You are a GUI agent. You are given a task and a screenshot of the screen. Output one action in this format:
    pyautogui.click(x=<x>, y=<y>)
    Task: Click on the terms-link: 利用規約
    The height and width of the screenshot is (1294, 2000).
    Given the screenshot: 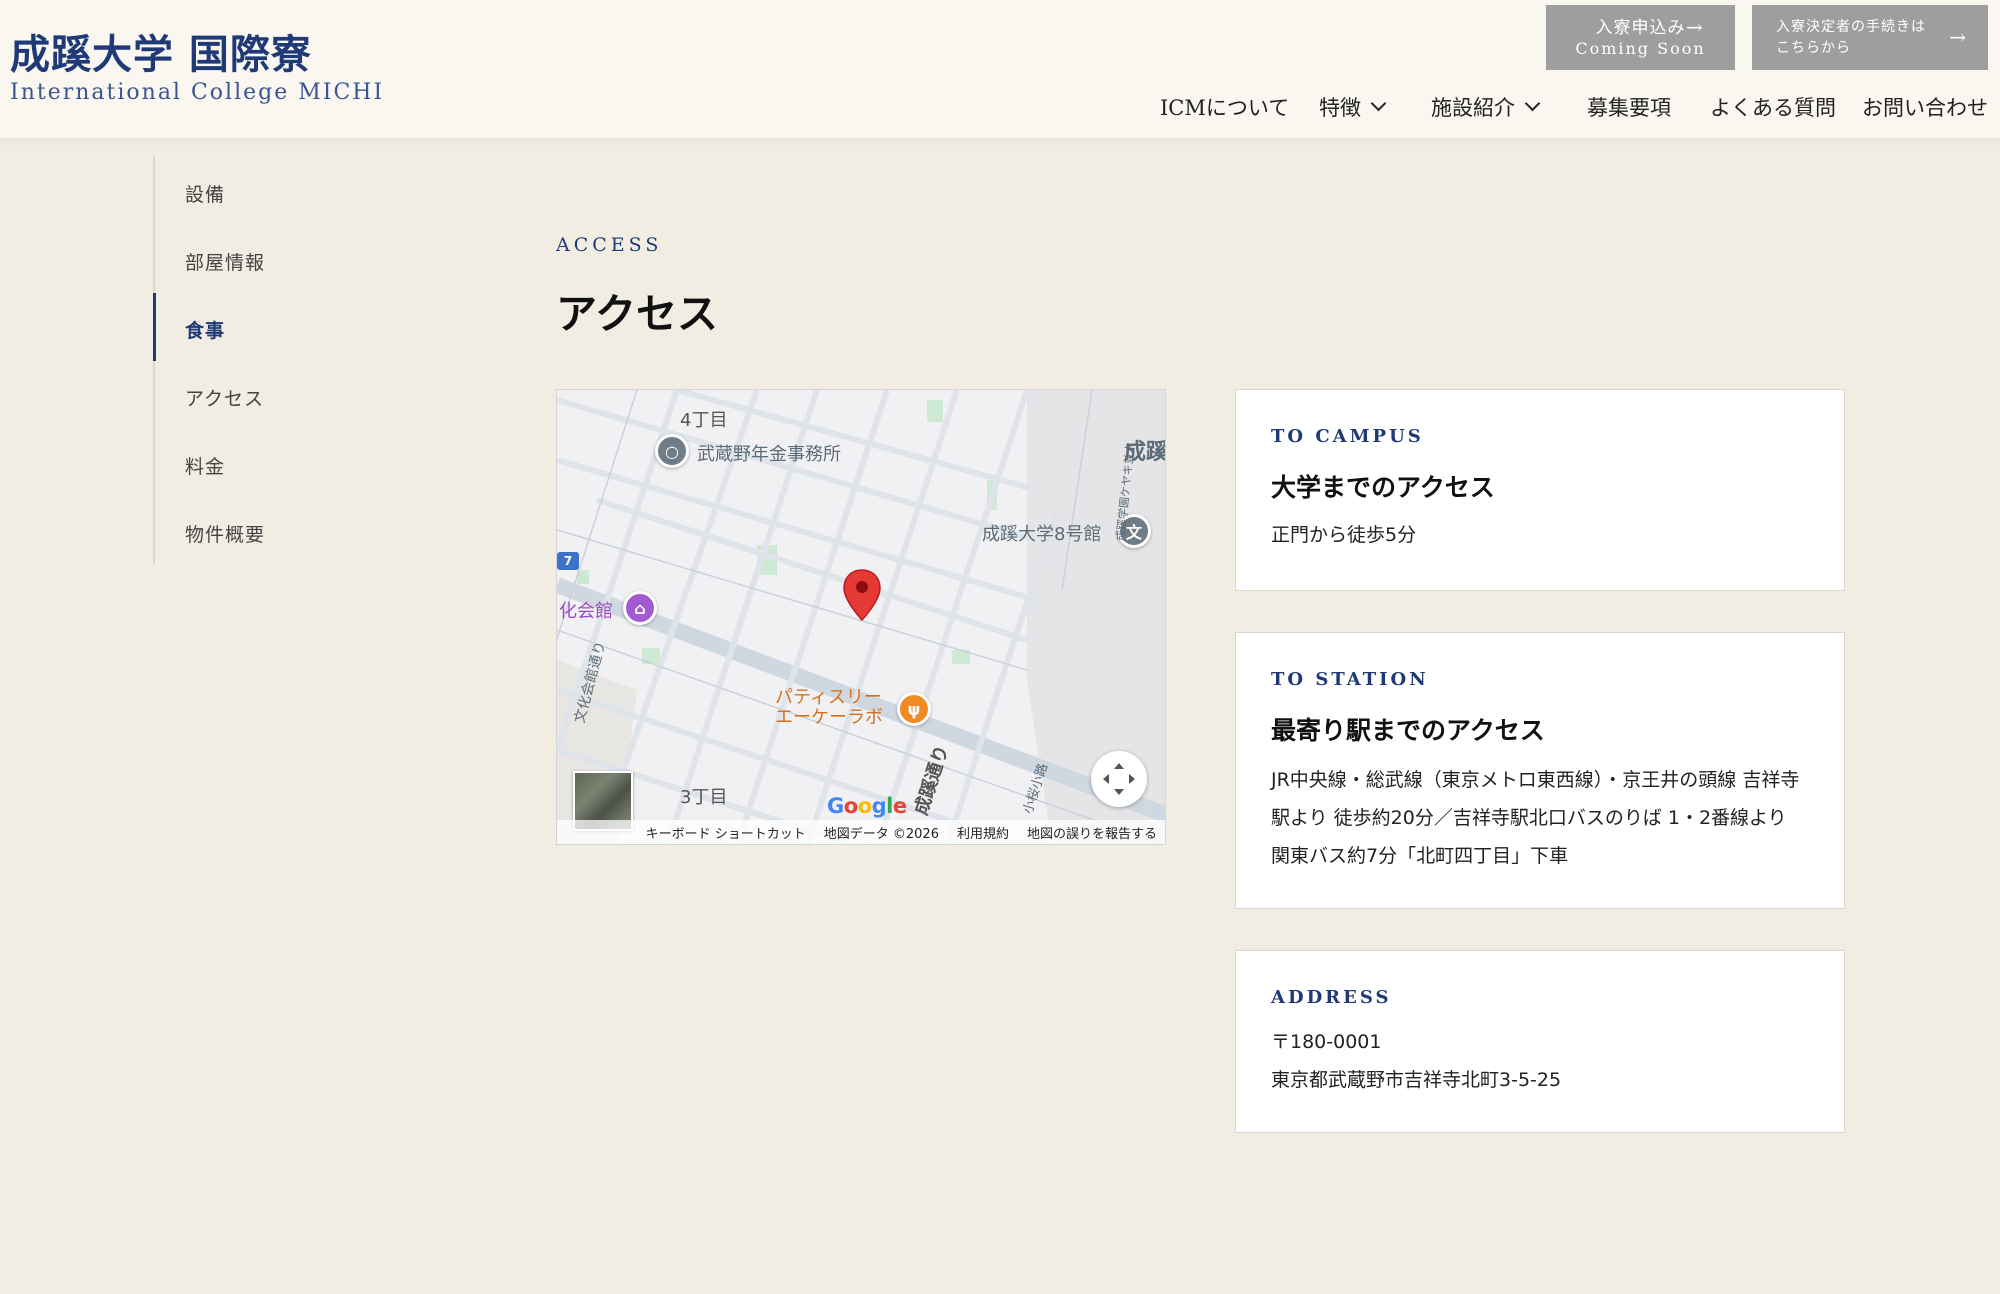 What is the action you would take?
    pyautogui.click(x=983, y=832)
    